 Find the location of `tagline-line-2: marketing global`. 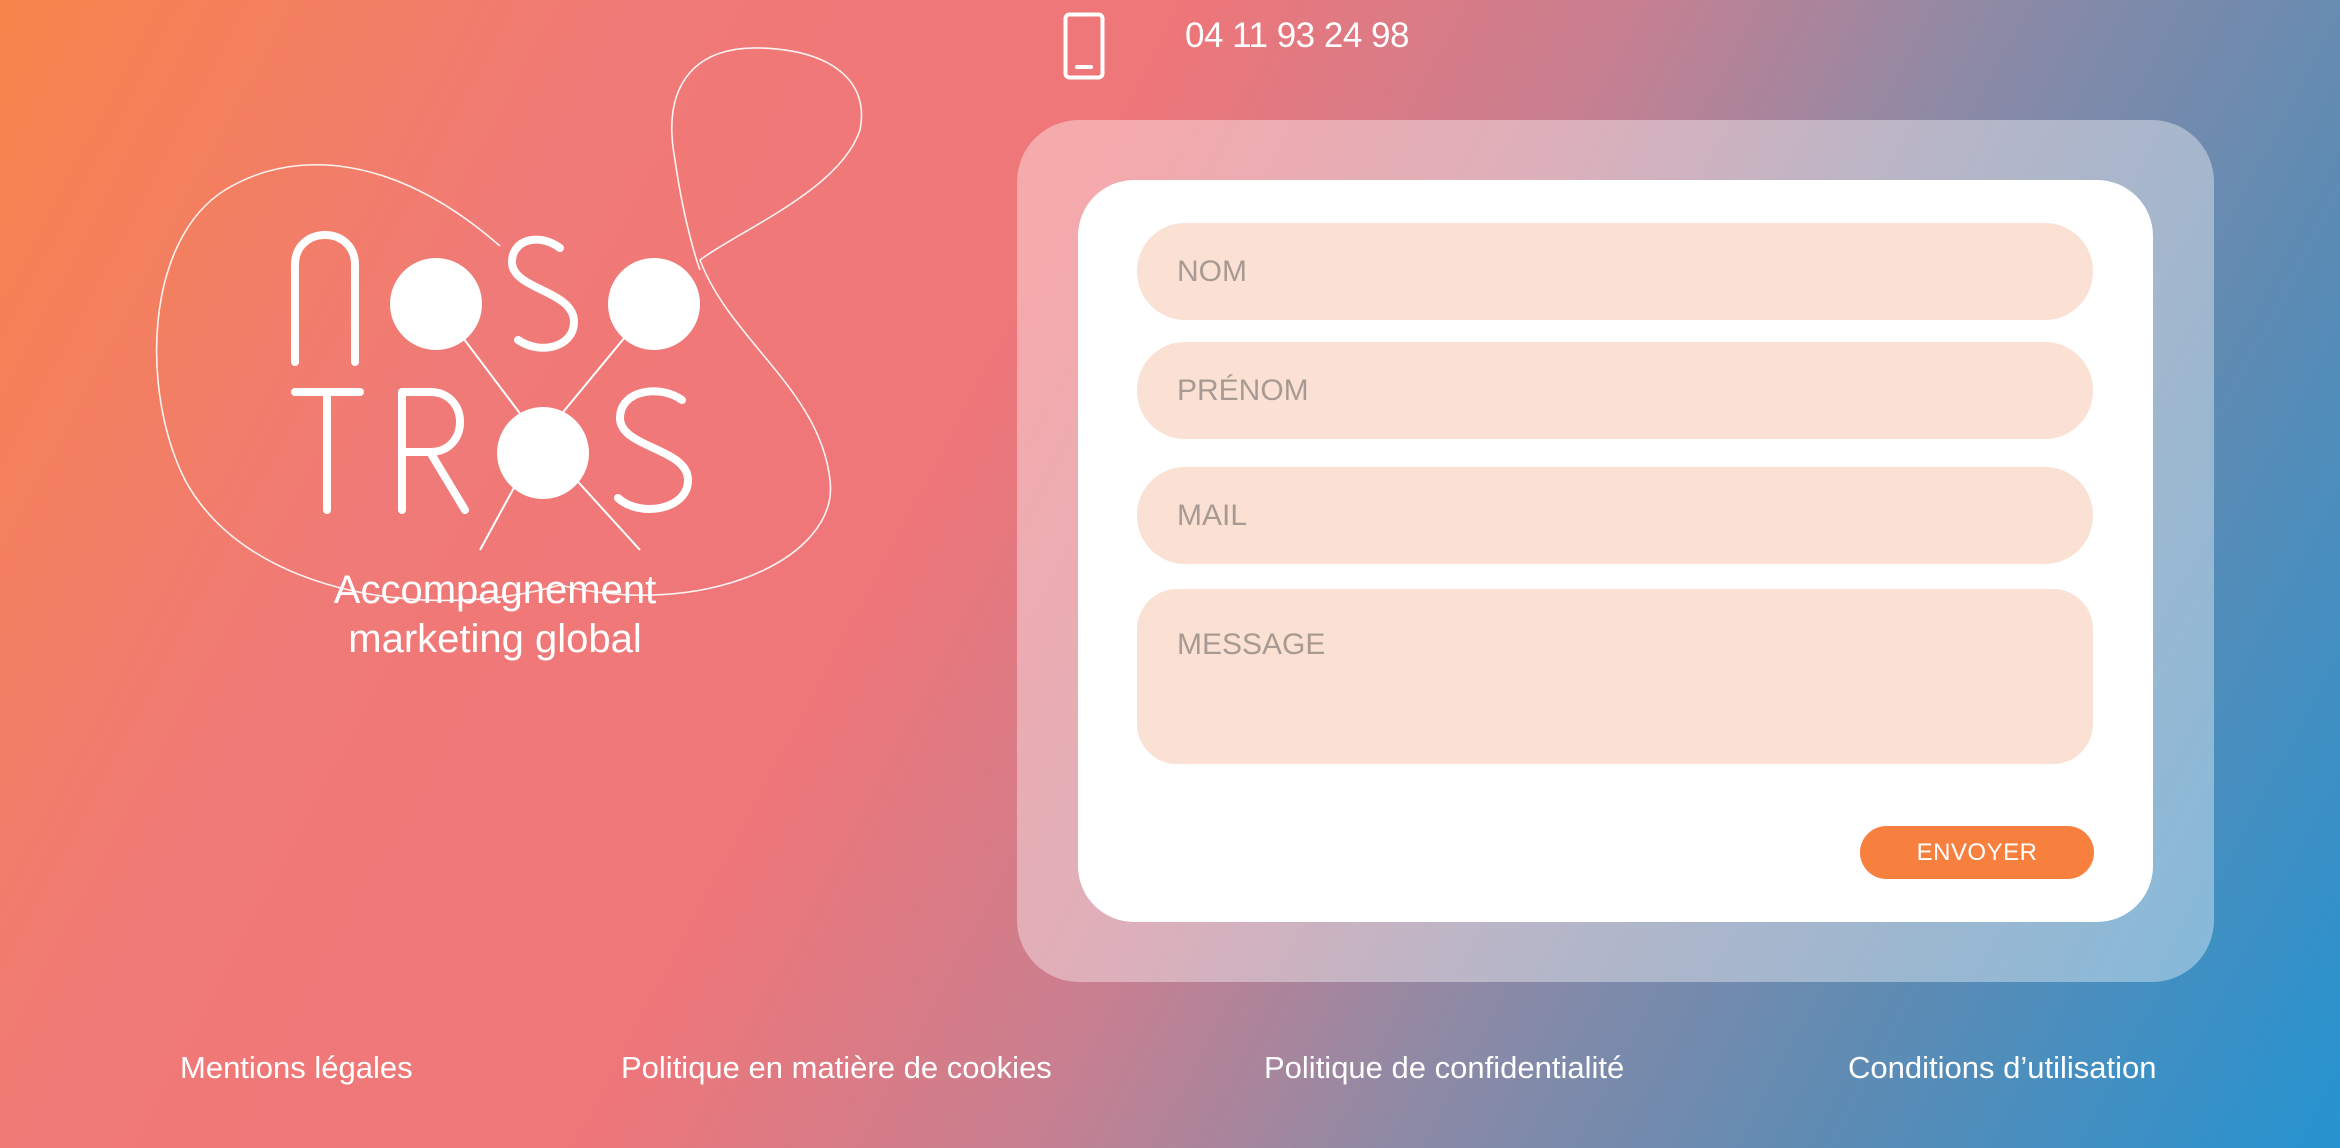

tagline-line-2: marketing global is located at coordinates (495, 639).